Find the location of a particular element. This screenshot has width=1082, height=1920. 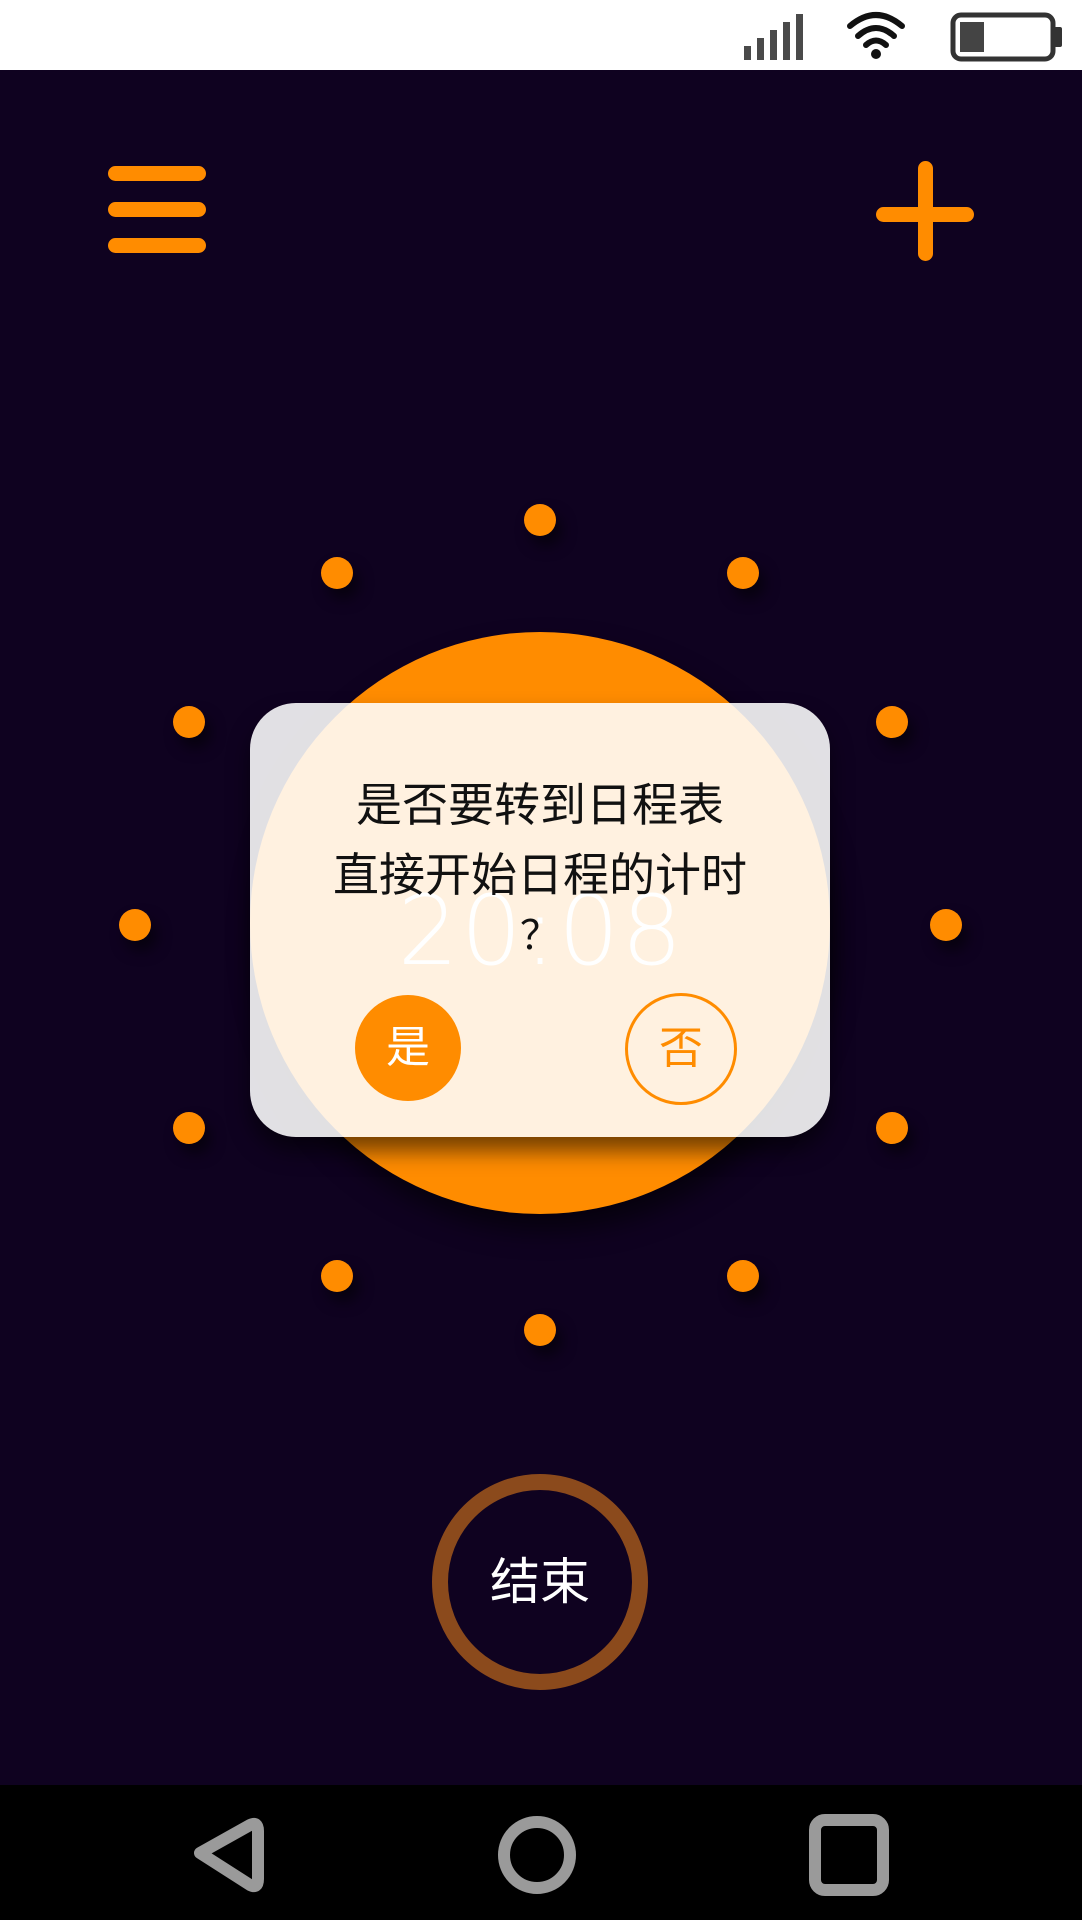

navigation-bar is located at coordinates (541, 1852).